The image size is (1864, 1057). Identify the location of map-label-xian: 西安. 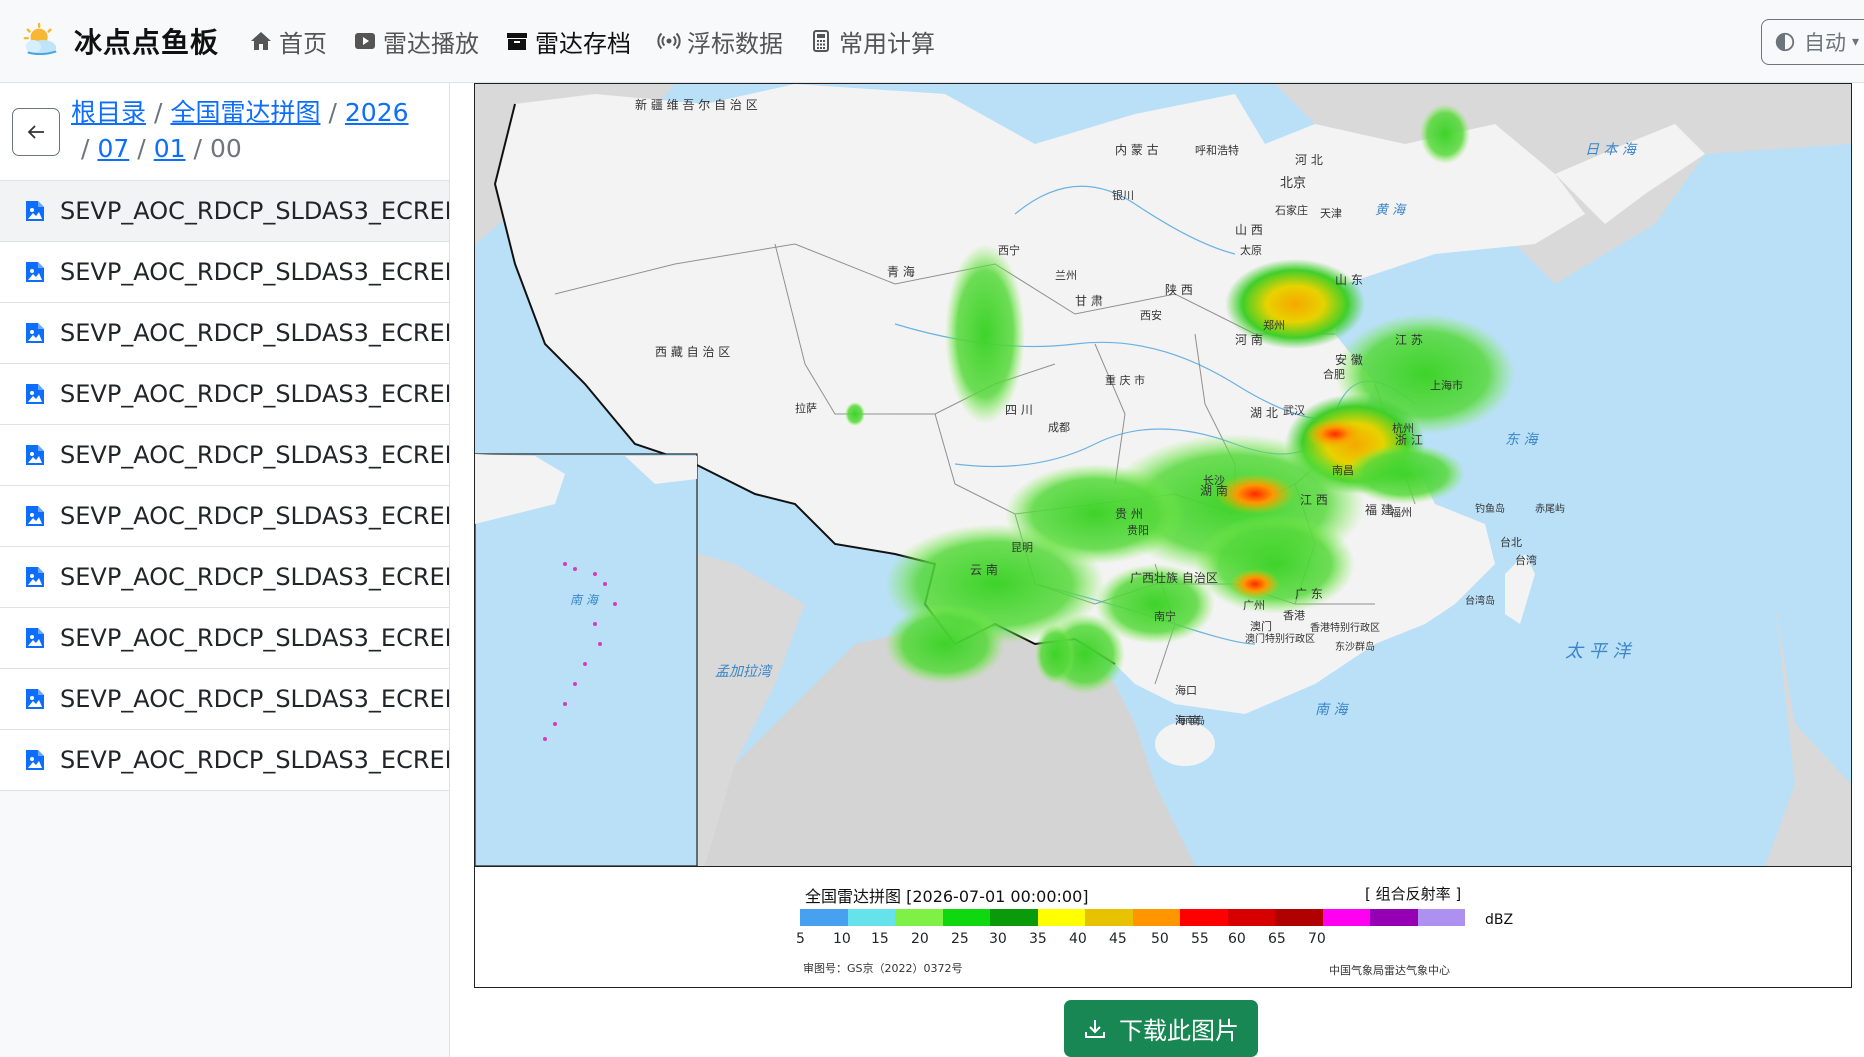
(1151, 315).